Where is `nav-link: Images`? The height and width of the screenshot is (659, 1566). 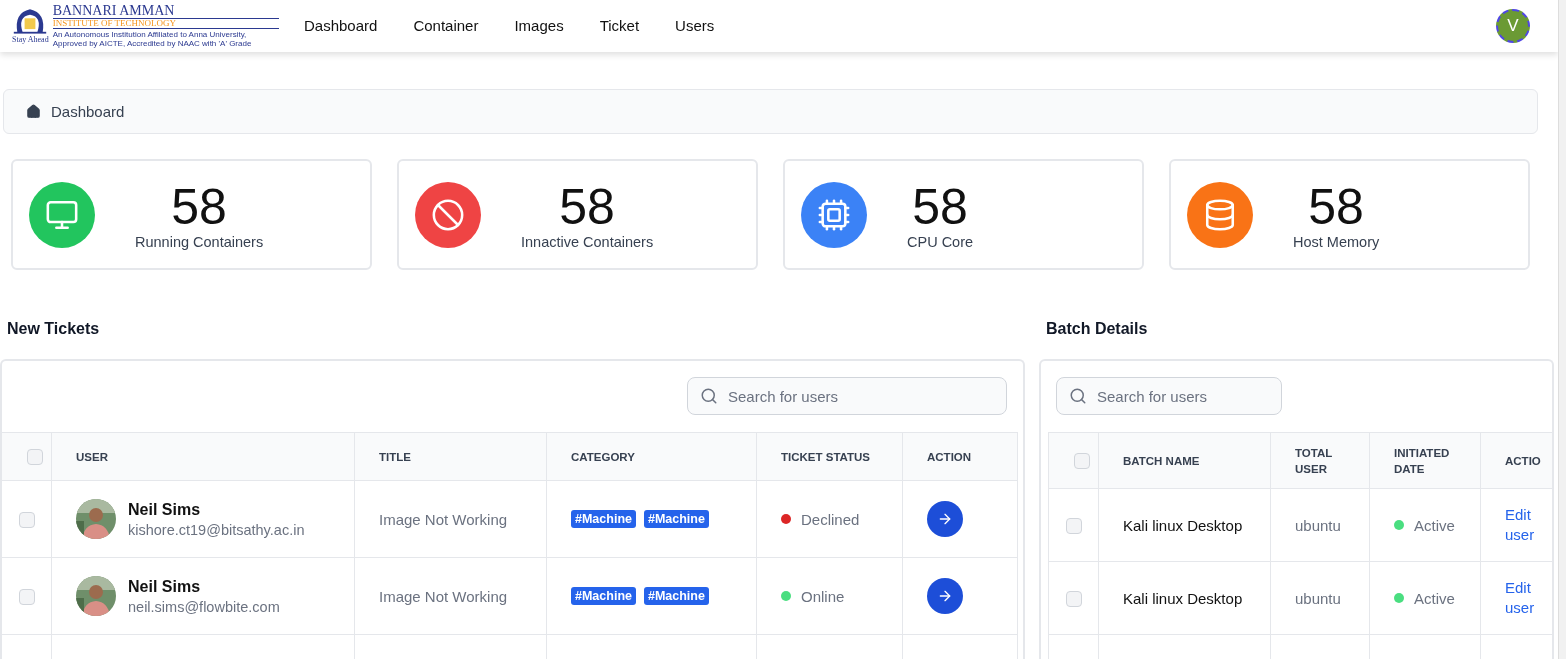 nav-link: Images is located at coordinates (539, 26).